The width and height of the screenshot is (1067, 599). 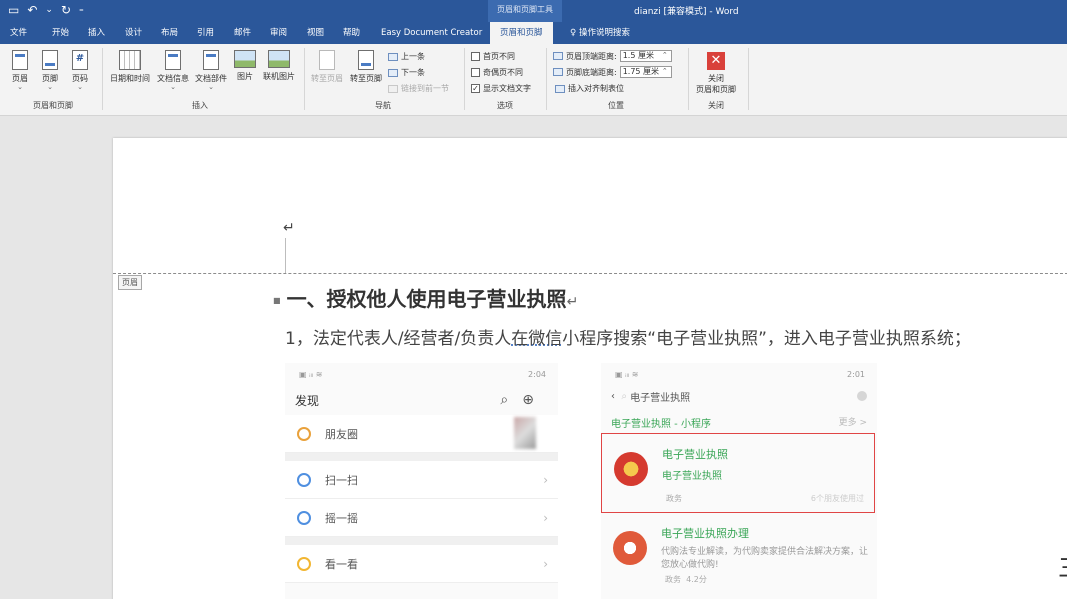 I want to click on tab-review: 审阅, so click(x=278, y=33).